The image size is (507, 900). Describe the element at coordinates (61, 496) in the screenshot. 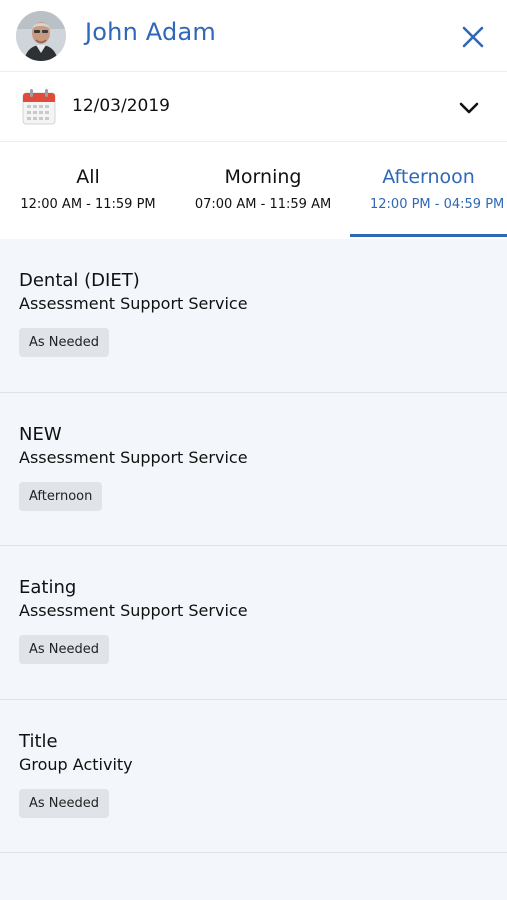

I see `frequency-badge: Afternoon` at that location.